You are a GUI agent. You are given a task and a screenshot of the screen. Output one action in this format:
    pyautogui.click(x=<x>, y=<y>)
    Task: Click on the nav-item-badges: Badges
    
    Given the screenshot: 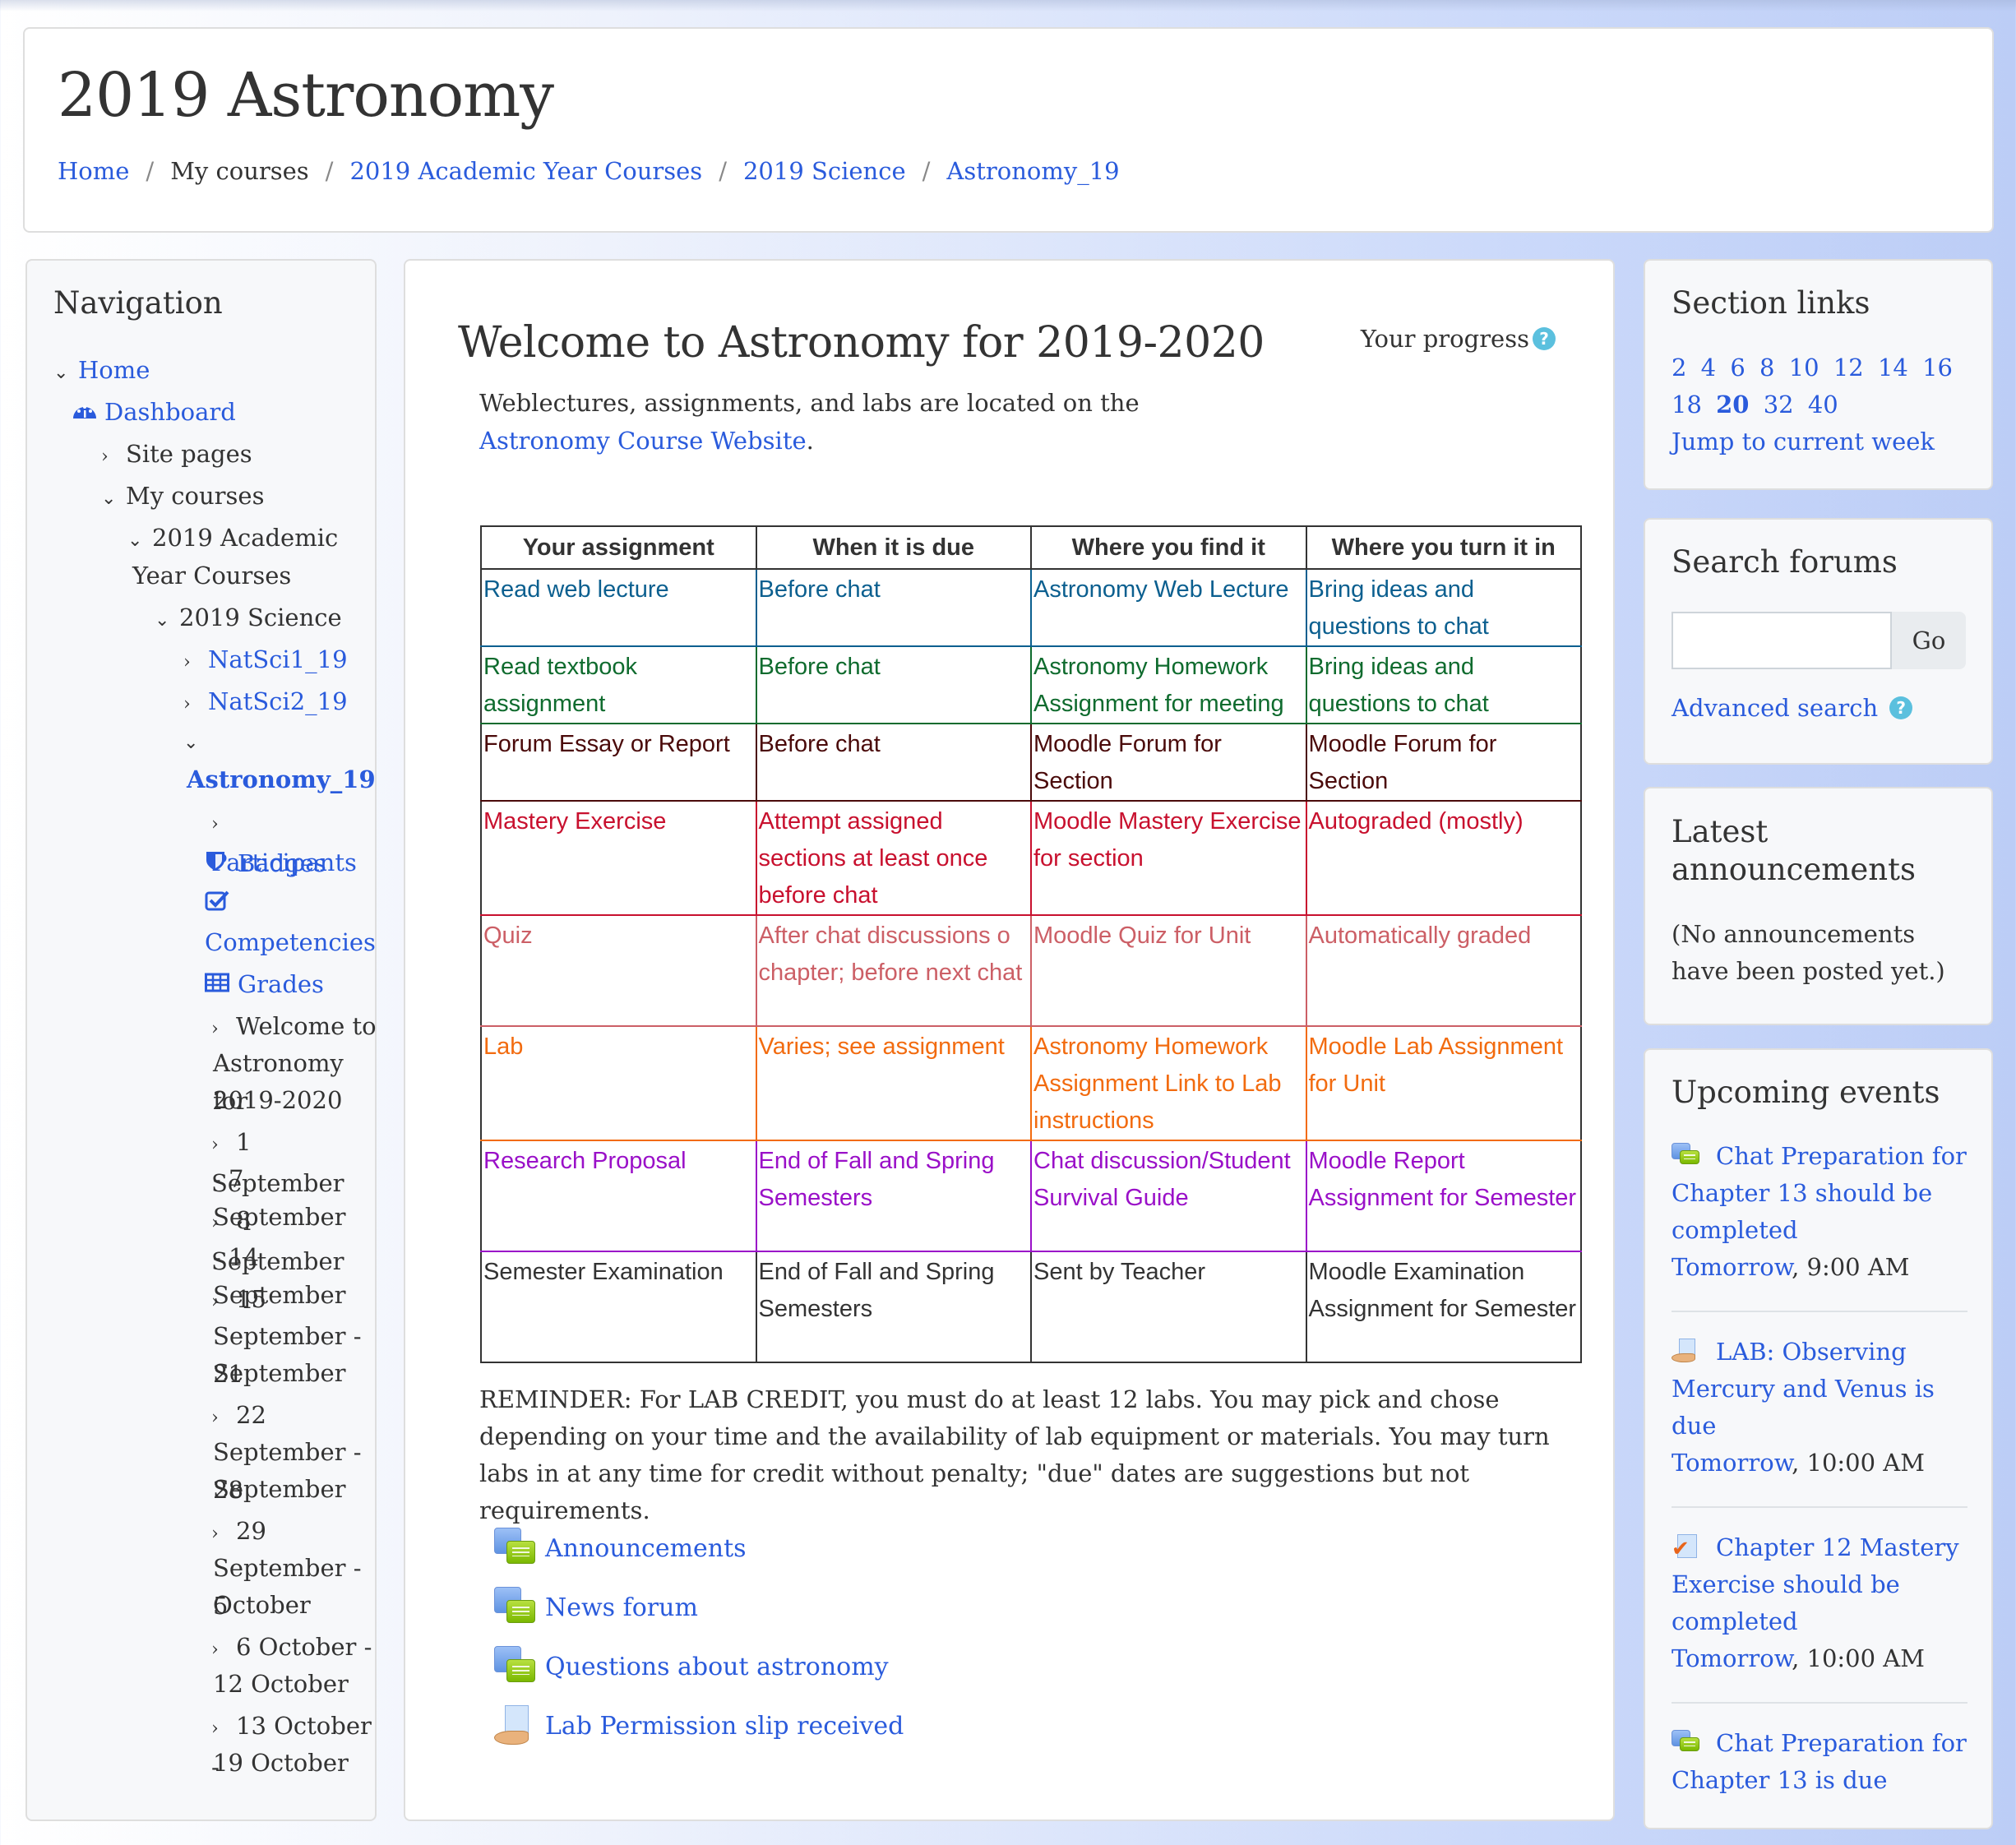 What is the action you would take?
    pyautogui.click(x=265, y=863)
    